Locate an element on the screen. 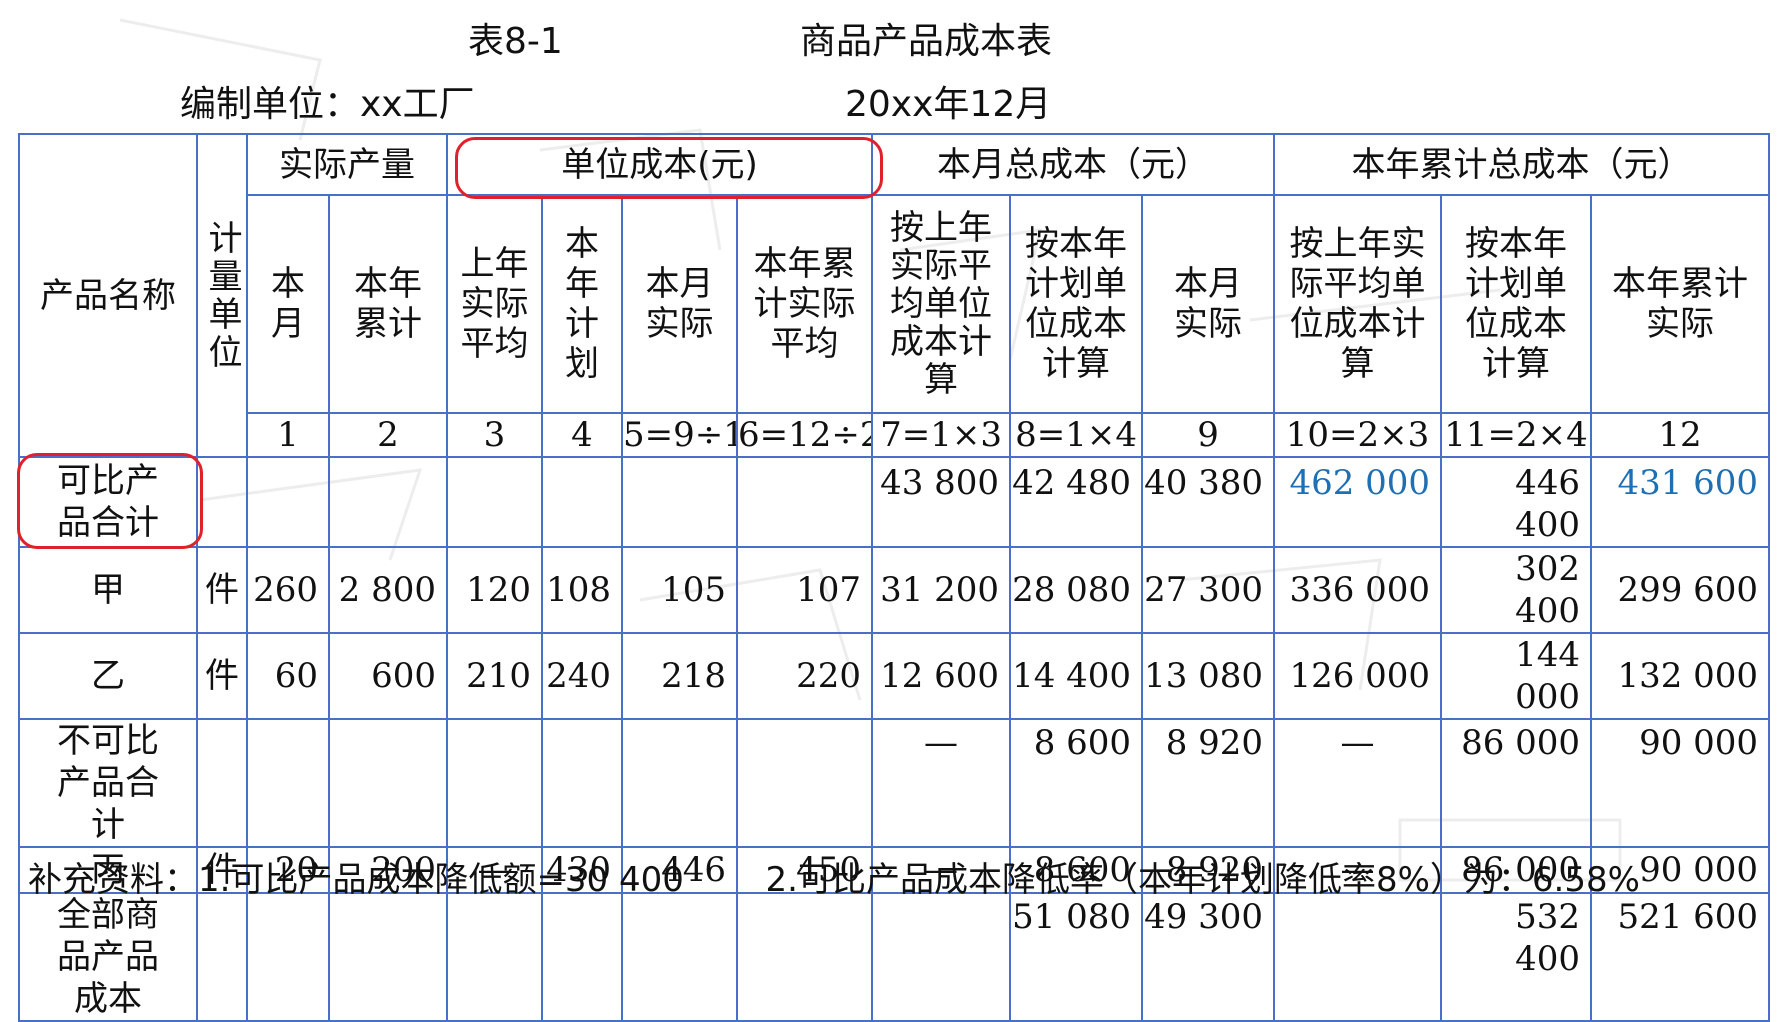 The width and height of the screenshot is (1790, 1022). index-cell: 6=12÷2 is located at coordinates (804, 435).